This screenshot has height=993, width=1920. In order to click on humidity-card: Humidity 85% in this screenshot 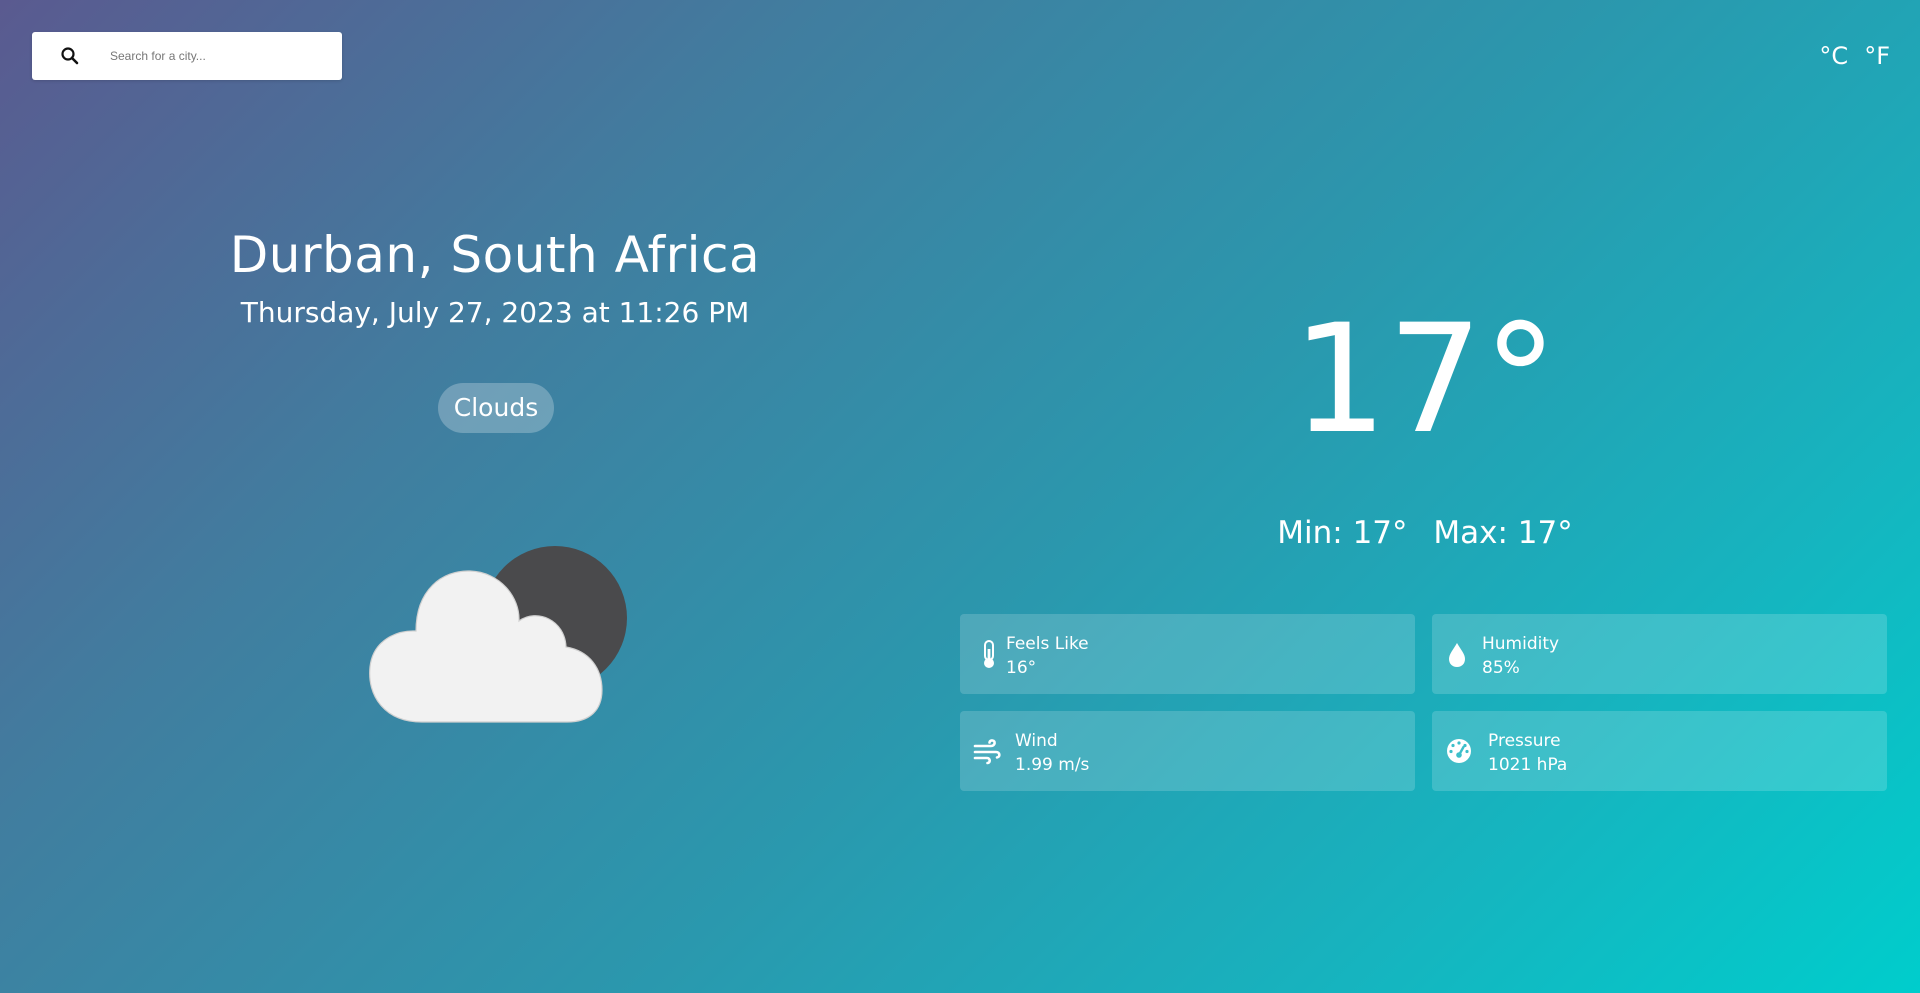, I will do `click(1659, 654)`.